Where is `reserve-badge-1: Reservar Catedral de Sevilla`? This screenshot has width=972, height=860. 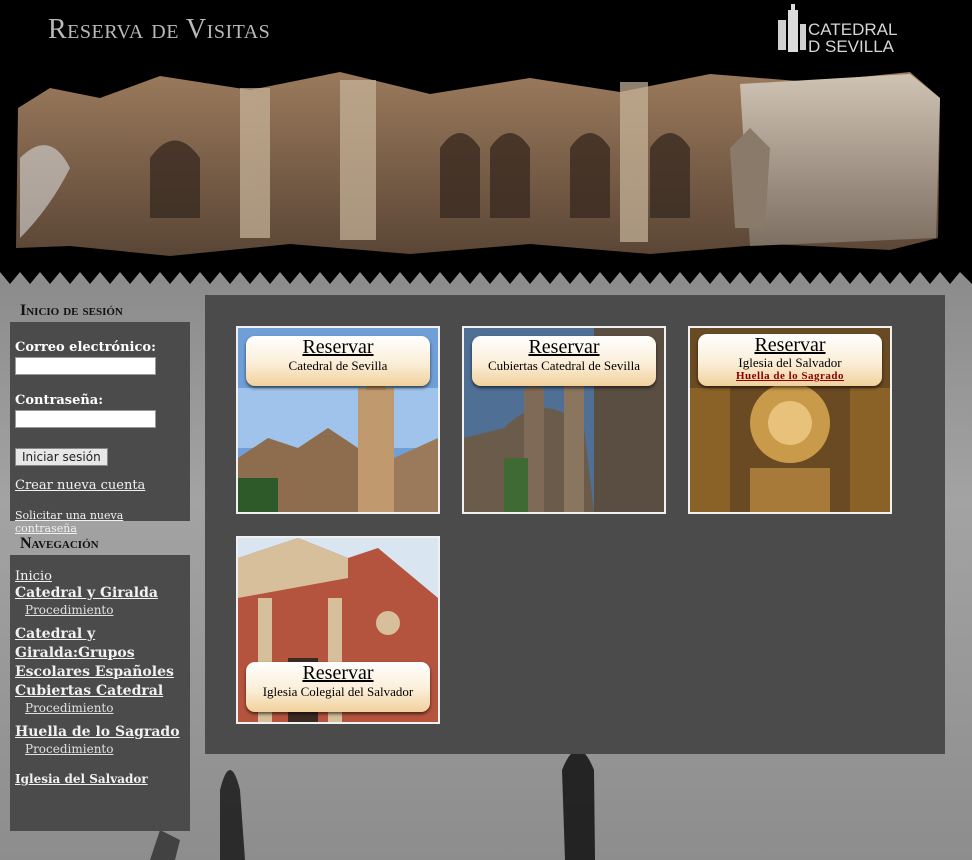
reserve-badge-1: Reservar Catedral de Sevilla is located at coordinates (338, 361).